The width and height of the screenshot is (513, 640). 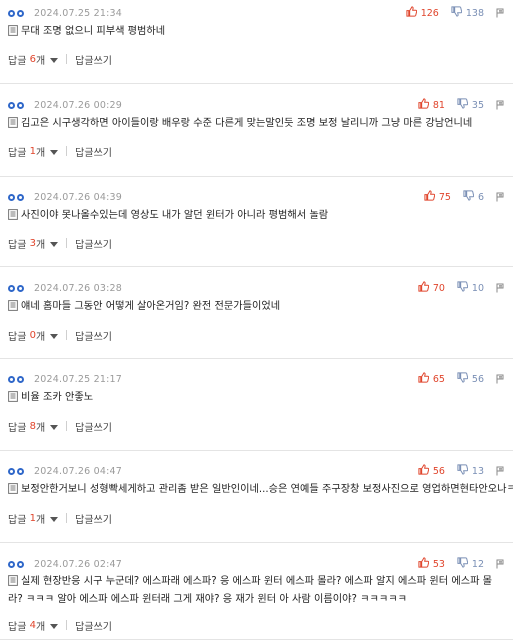 I want to click on downvote-count: 10, so click(x=477, y=288).